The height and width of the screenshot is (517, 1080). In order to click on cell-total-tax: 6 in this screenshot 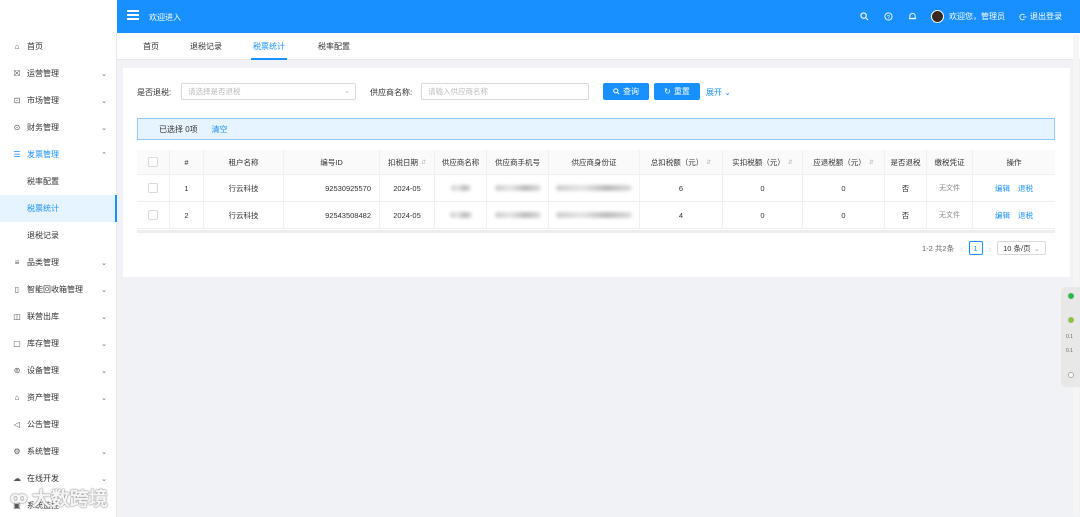, I will do `click(681, 188)`.